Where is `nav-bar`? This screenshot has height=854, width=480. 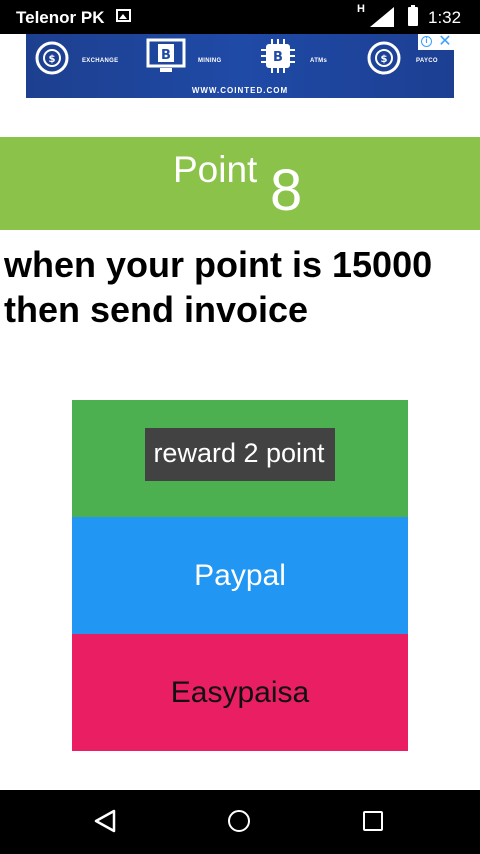
nav-bar is located at coordinates (240, 822).